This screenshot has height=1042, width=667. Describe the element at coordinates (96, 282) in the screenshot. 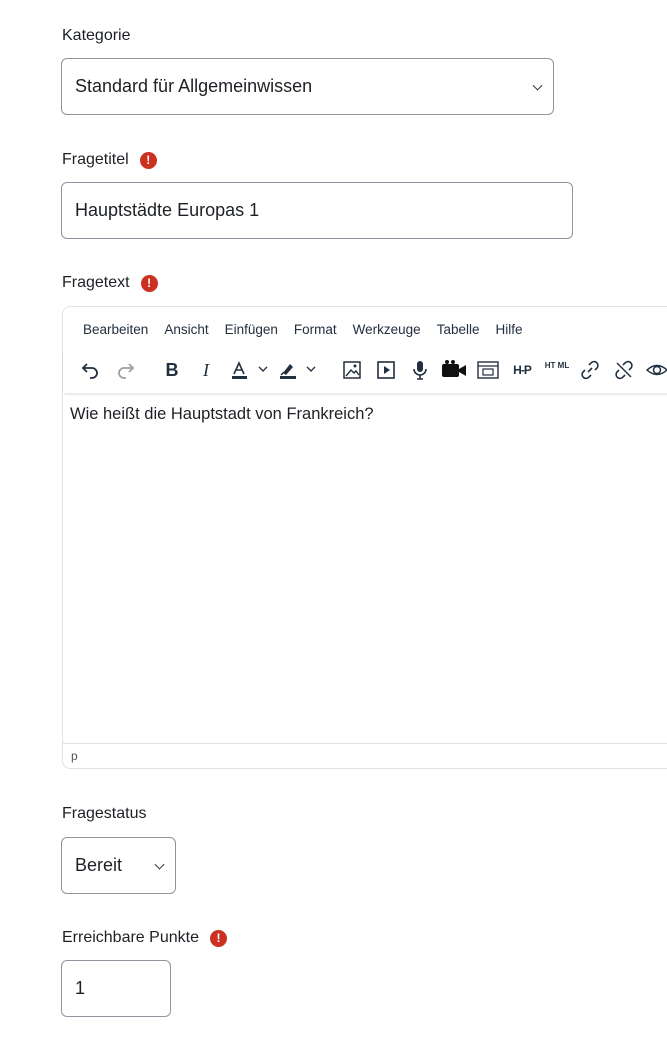

I see `question-text-label-text: Fragetext` at that location.